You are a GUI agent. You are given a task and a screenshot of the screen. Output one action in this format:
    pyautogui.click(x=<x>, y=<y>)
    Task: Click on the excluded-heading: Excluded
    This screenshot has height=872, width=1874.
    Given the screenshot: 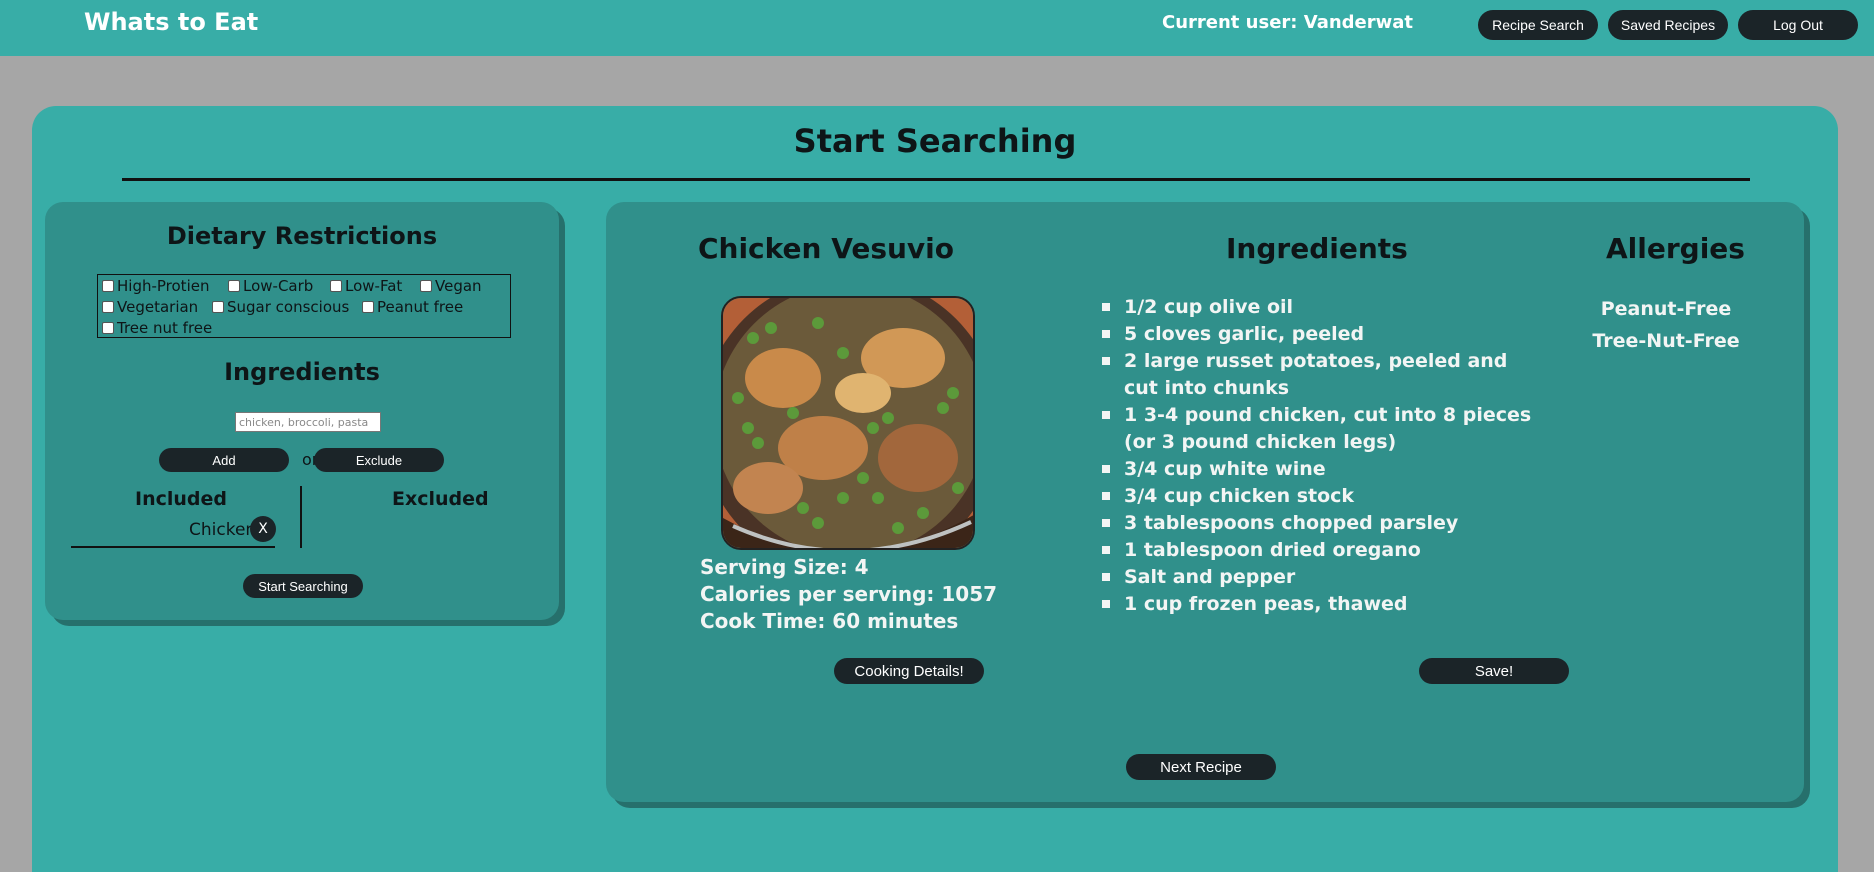 What is the action you would take?
    pyautogui.click(x=440, y=499)
    